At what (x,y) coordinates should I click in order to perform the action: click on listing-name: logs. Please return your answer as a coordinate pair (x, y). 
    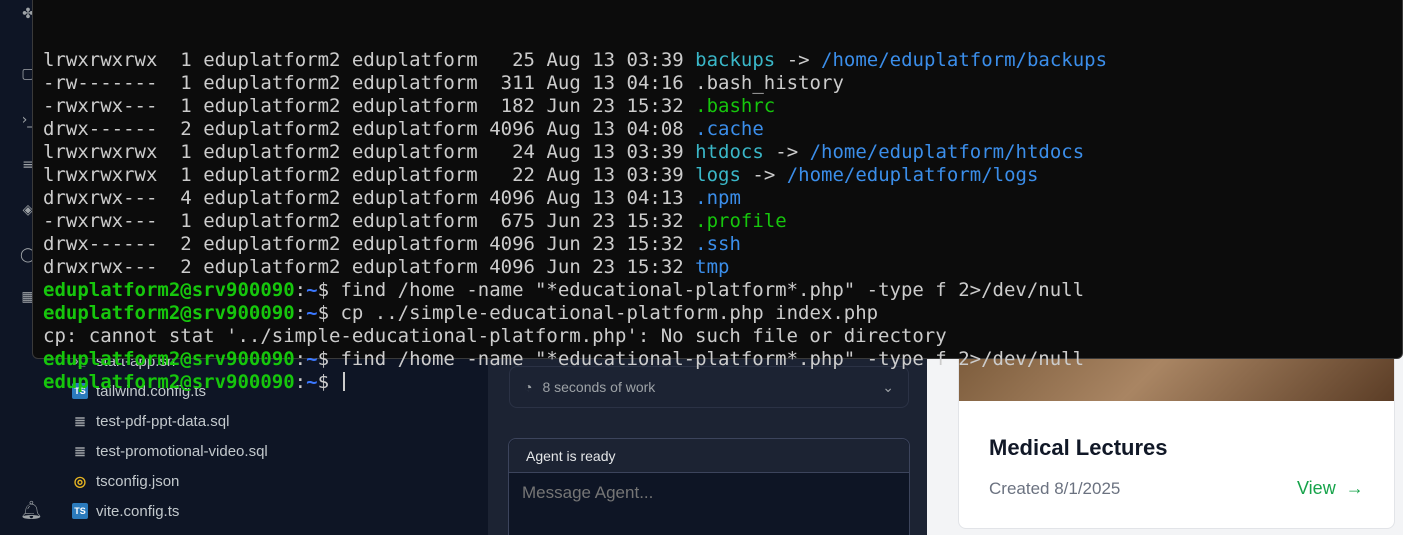
    Looking at the image, I should click on (718, 175).